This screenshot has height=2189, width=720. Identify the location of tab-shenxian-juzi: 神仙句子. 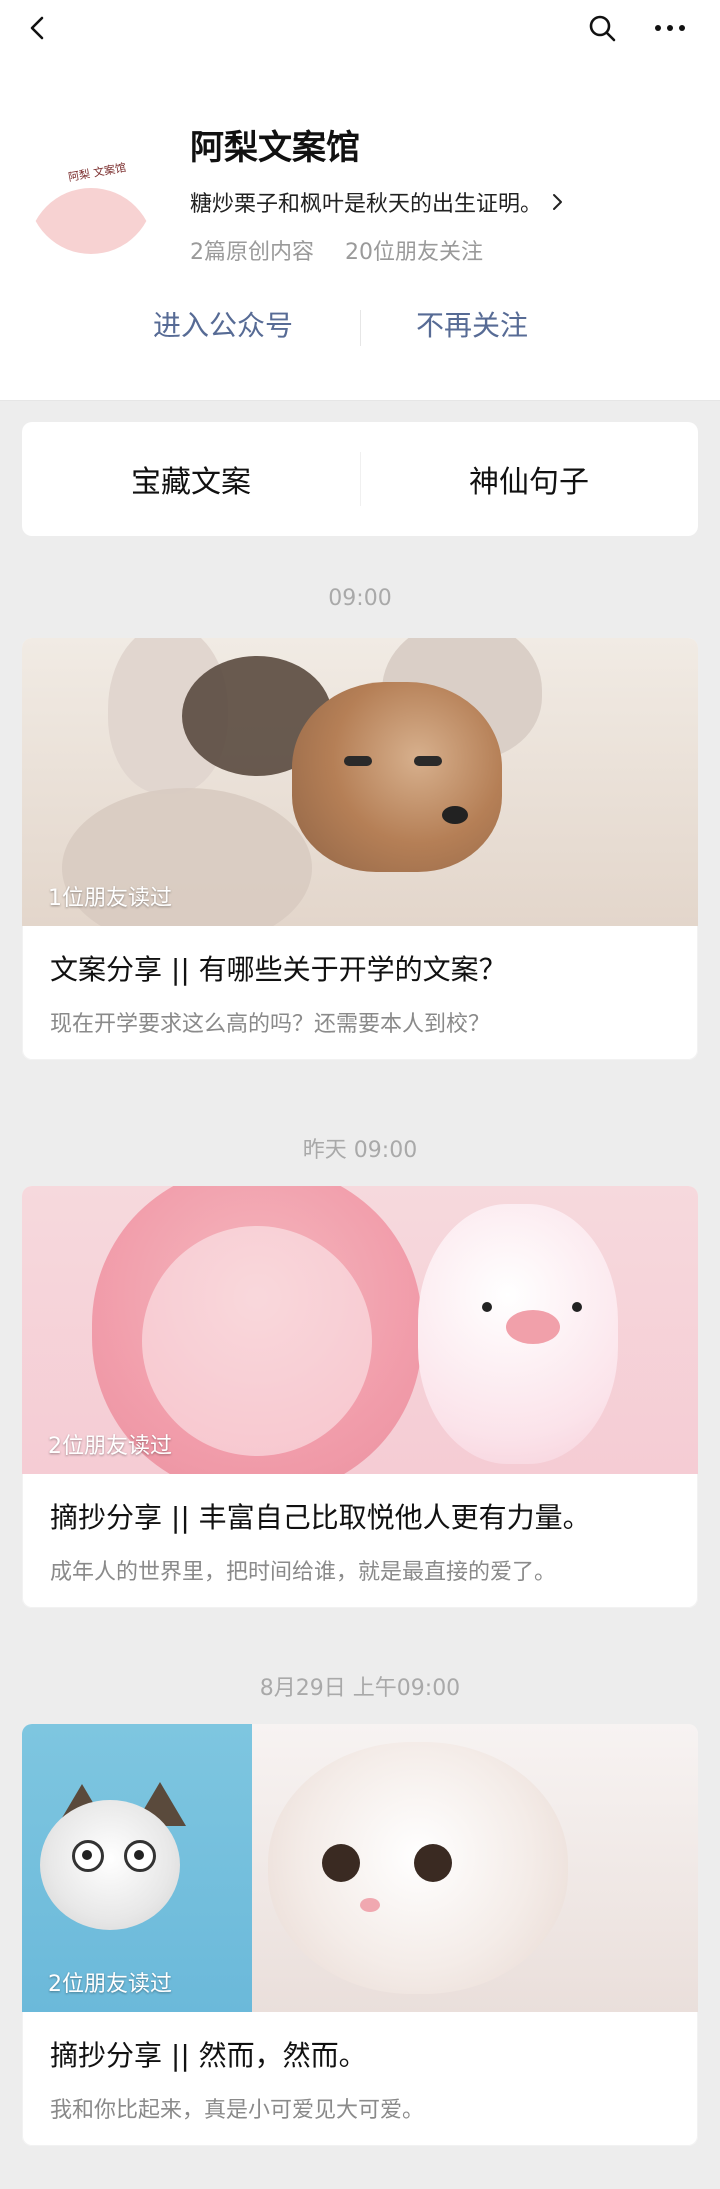
(529, 479).